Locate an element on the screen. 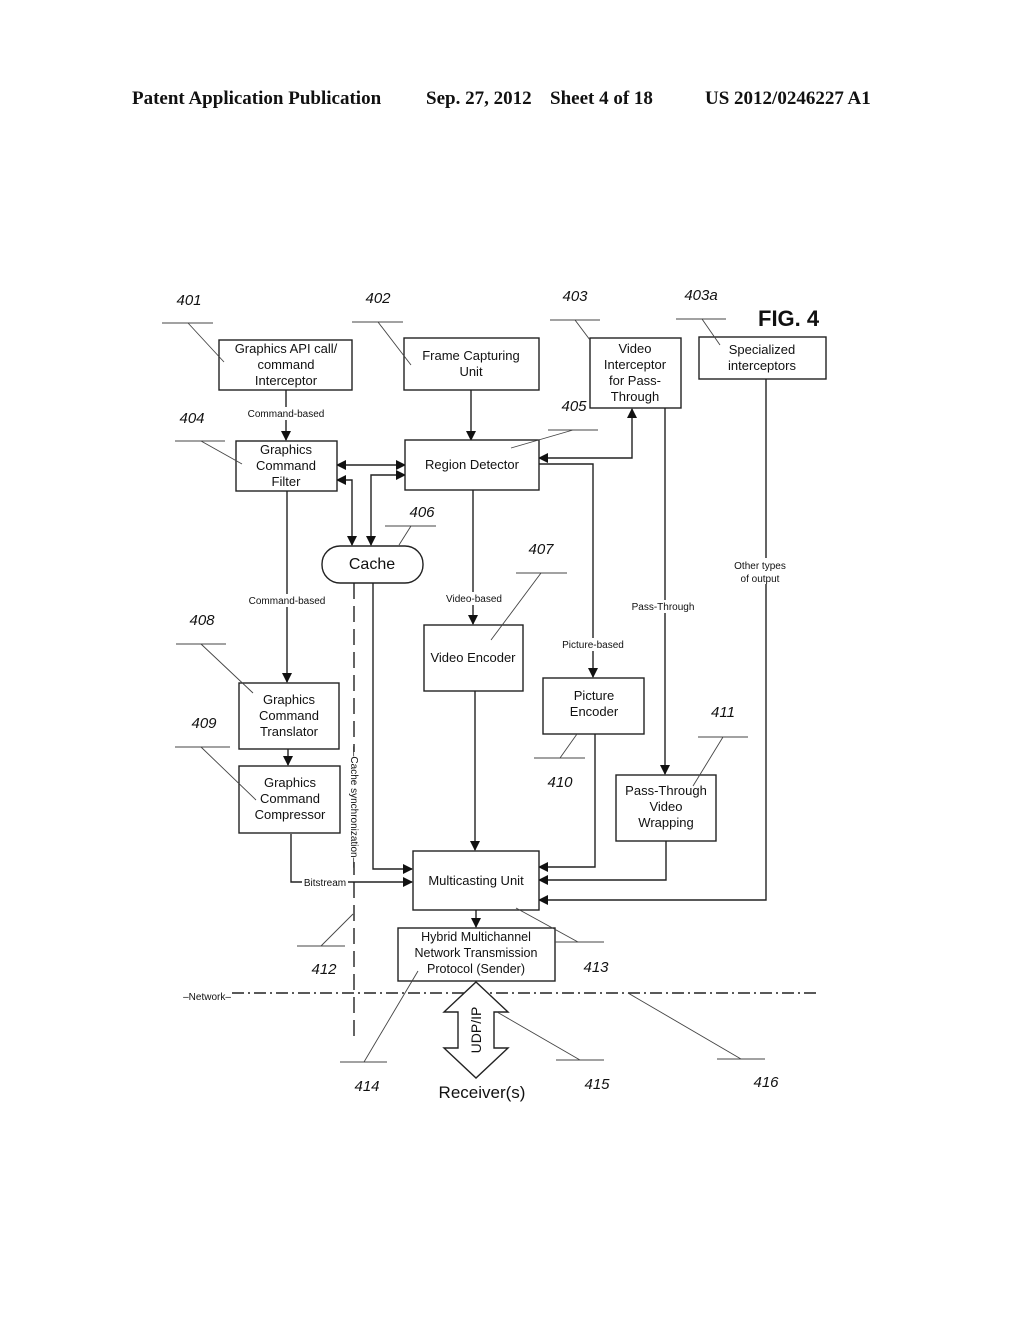 This screenshot has width=1024, height=1320. block-402-line: Unit is located at coordinates (471, 371).